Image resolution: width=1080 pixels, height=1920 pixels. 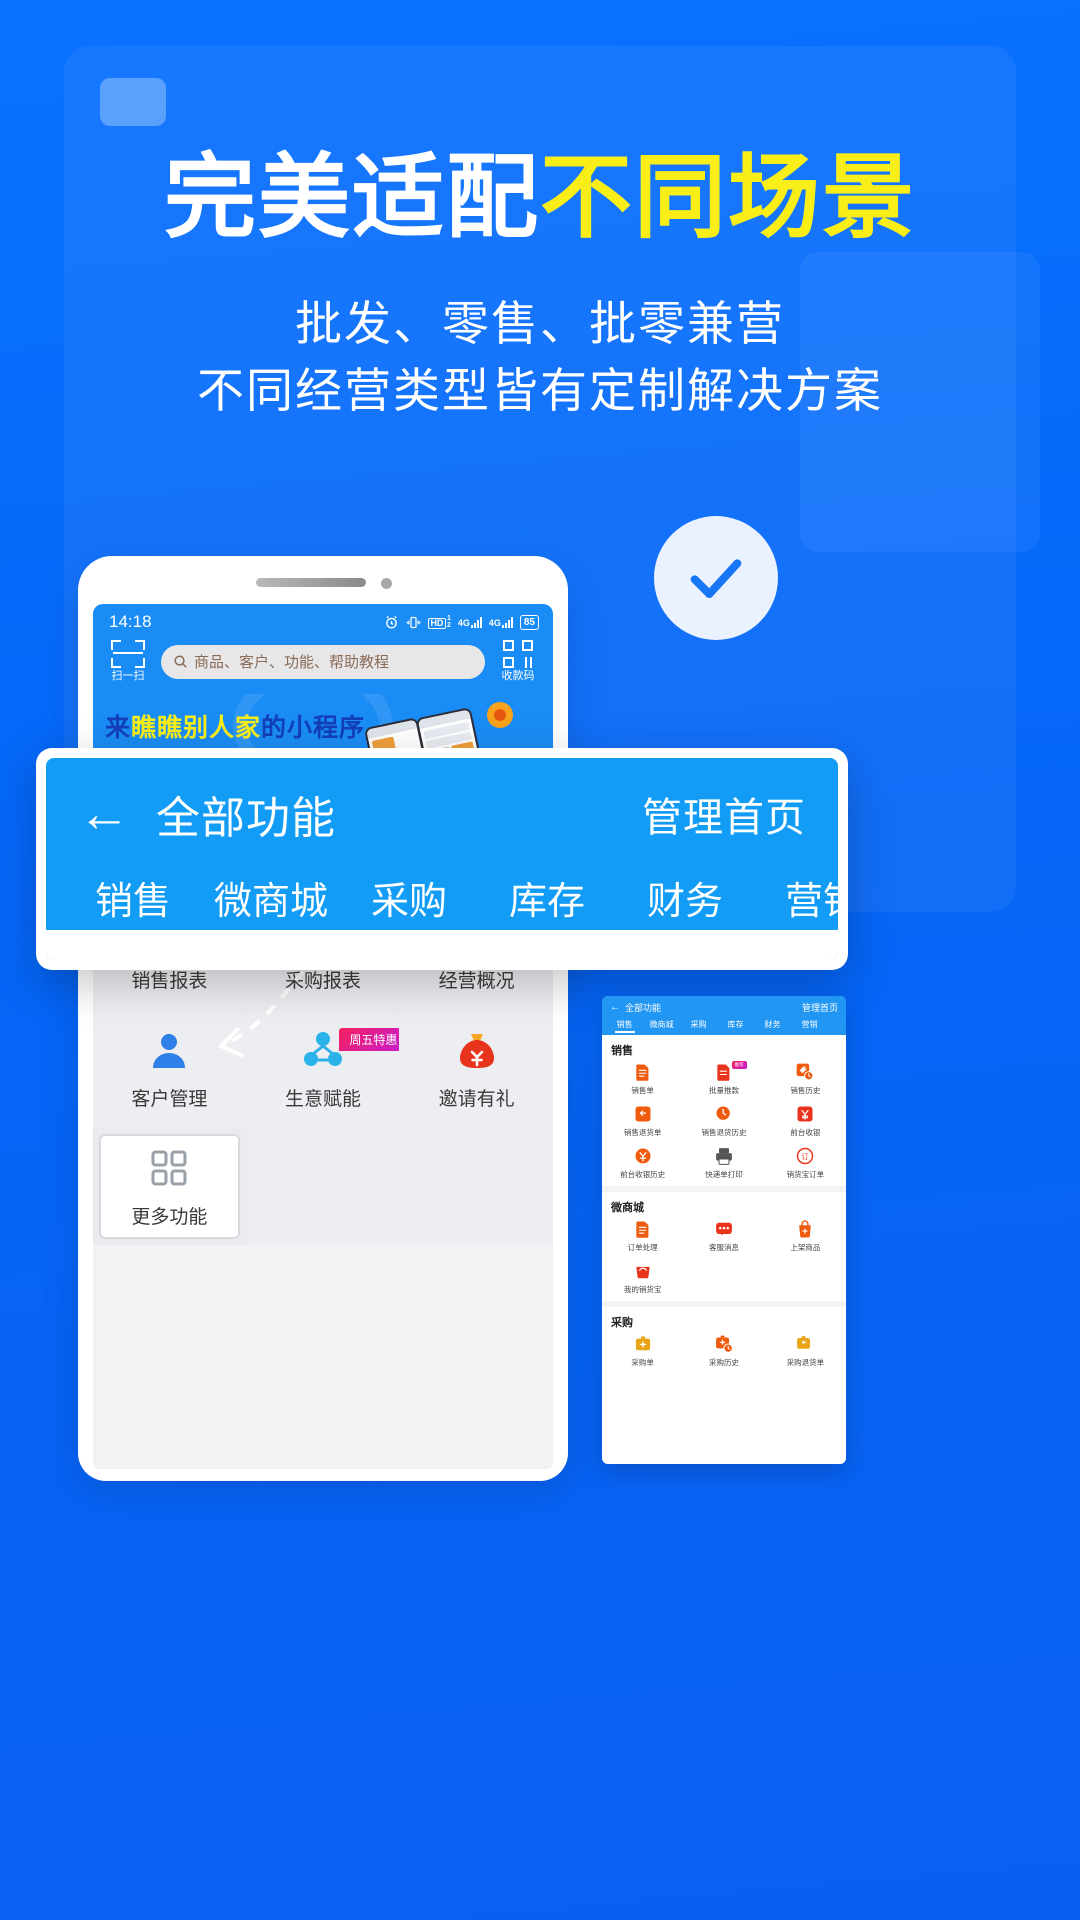 I want to click on search-row: 扫一扫 商品、客户、功能、帮助教程 收款码, so click(x=323, y=665).